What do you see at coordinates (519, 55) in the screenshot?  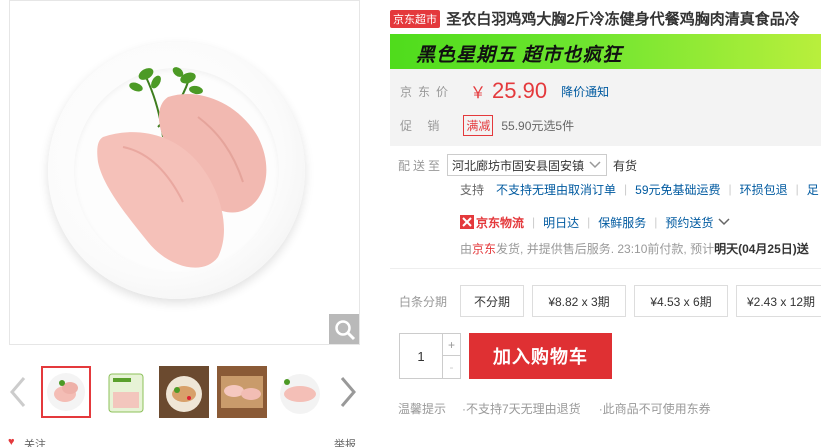 I see `promo-banner-text: 黑色星期五 超市也疯狂` at bounding box center [519, 55].